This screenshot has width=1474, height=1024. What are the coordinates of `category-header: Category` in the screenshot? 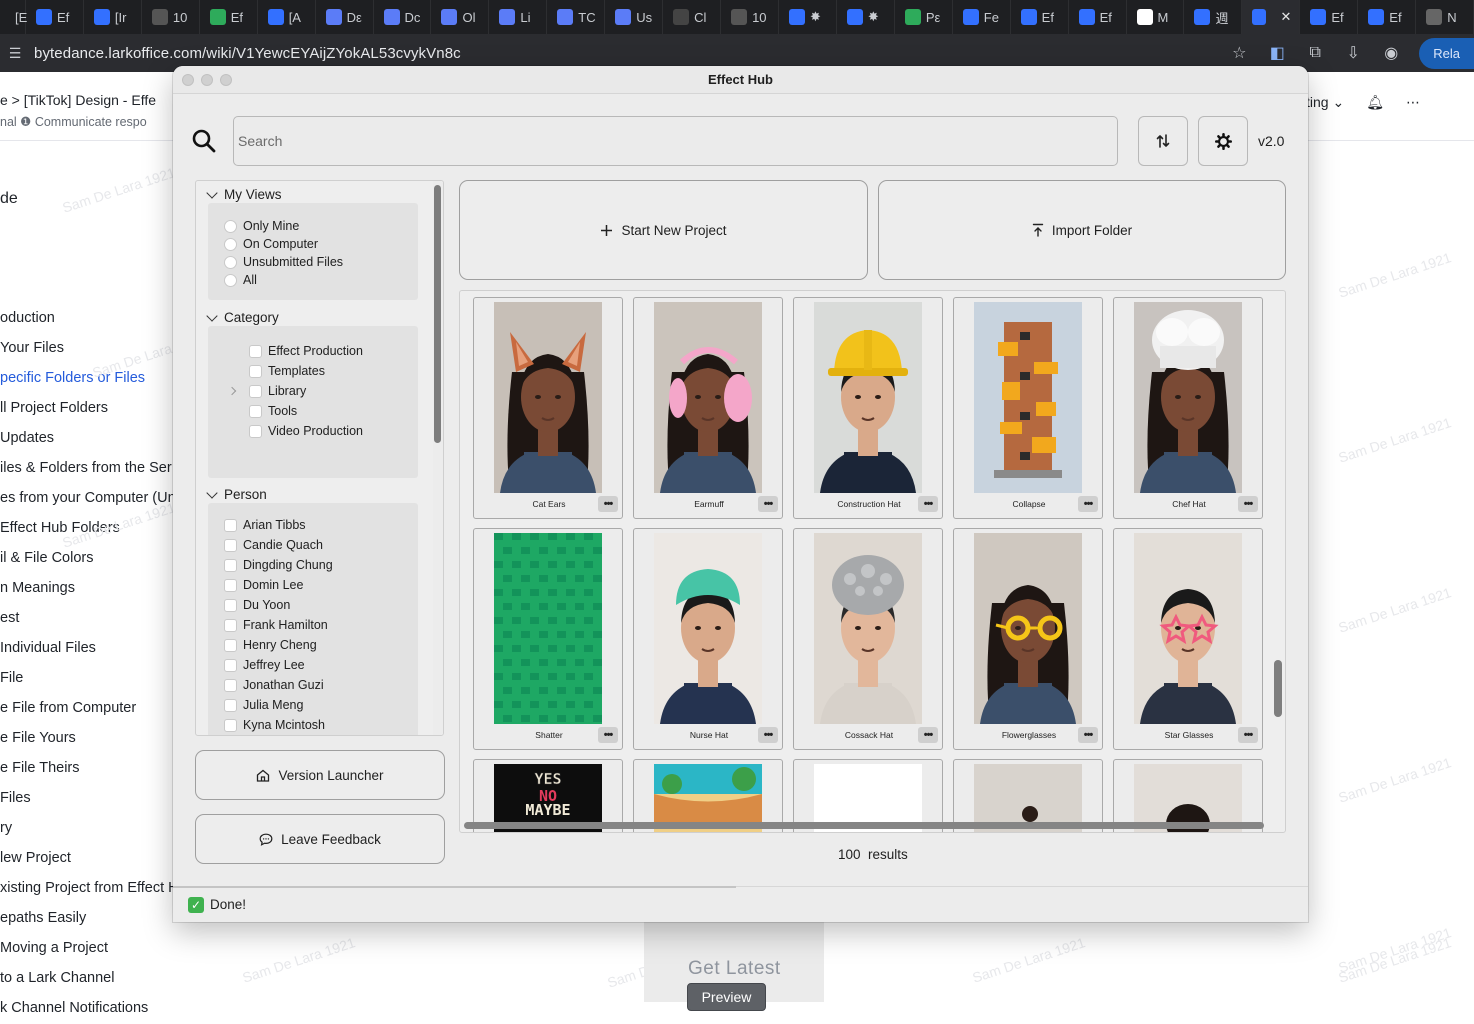 It's located at (242, 317).